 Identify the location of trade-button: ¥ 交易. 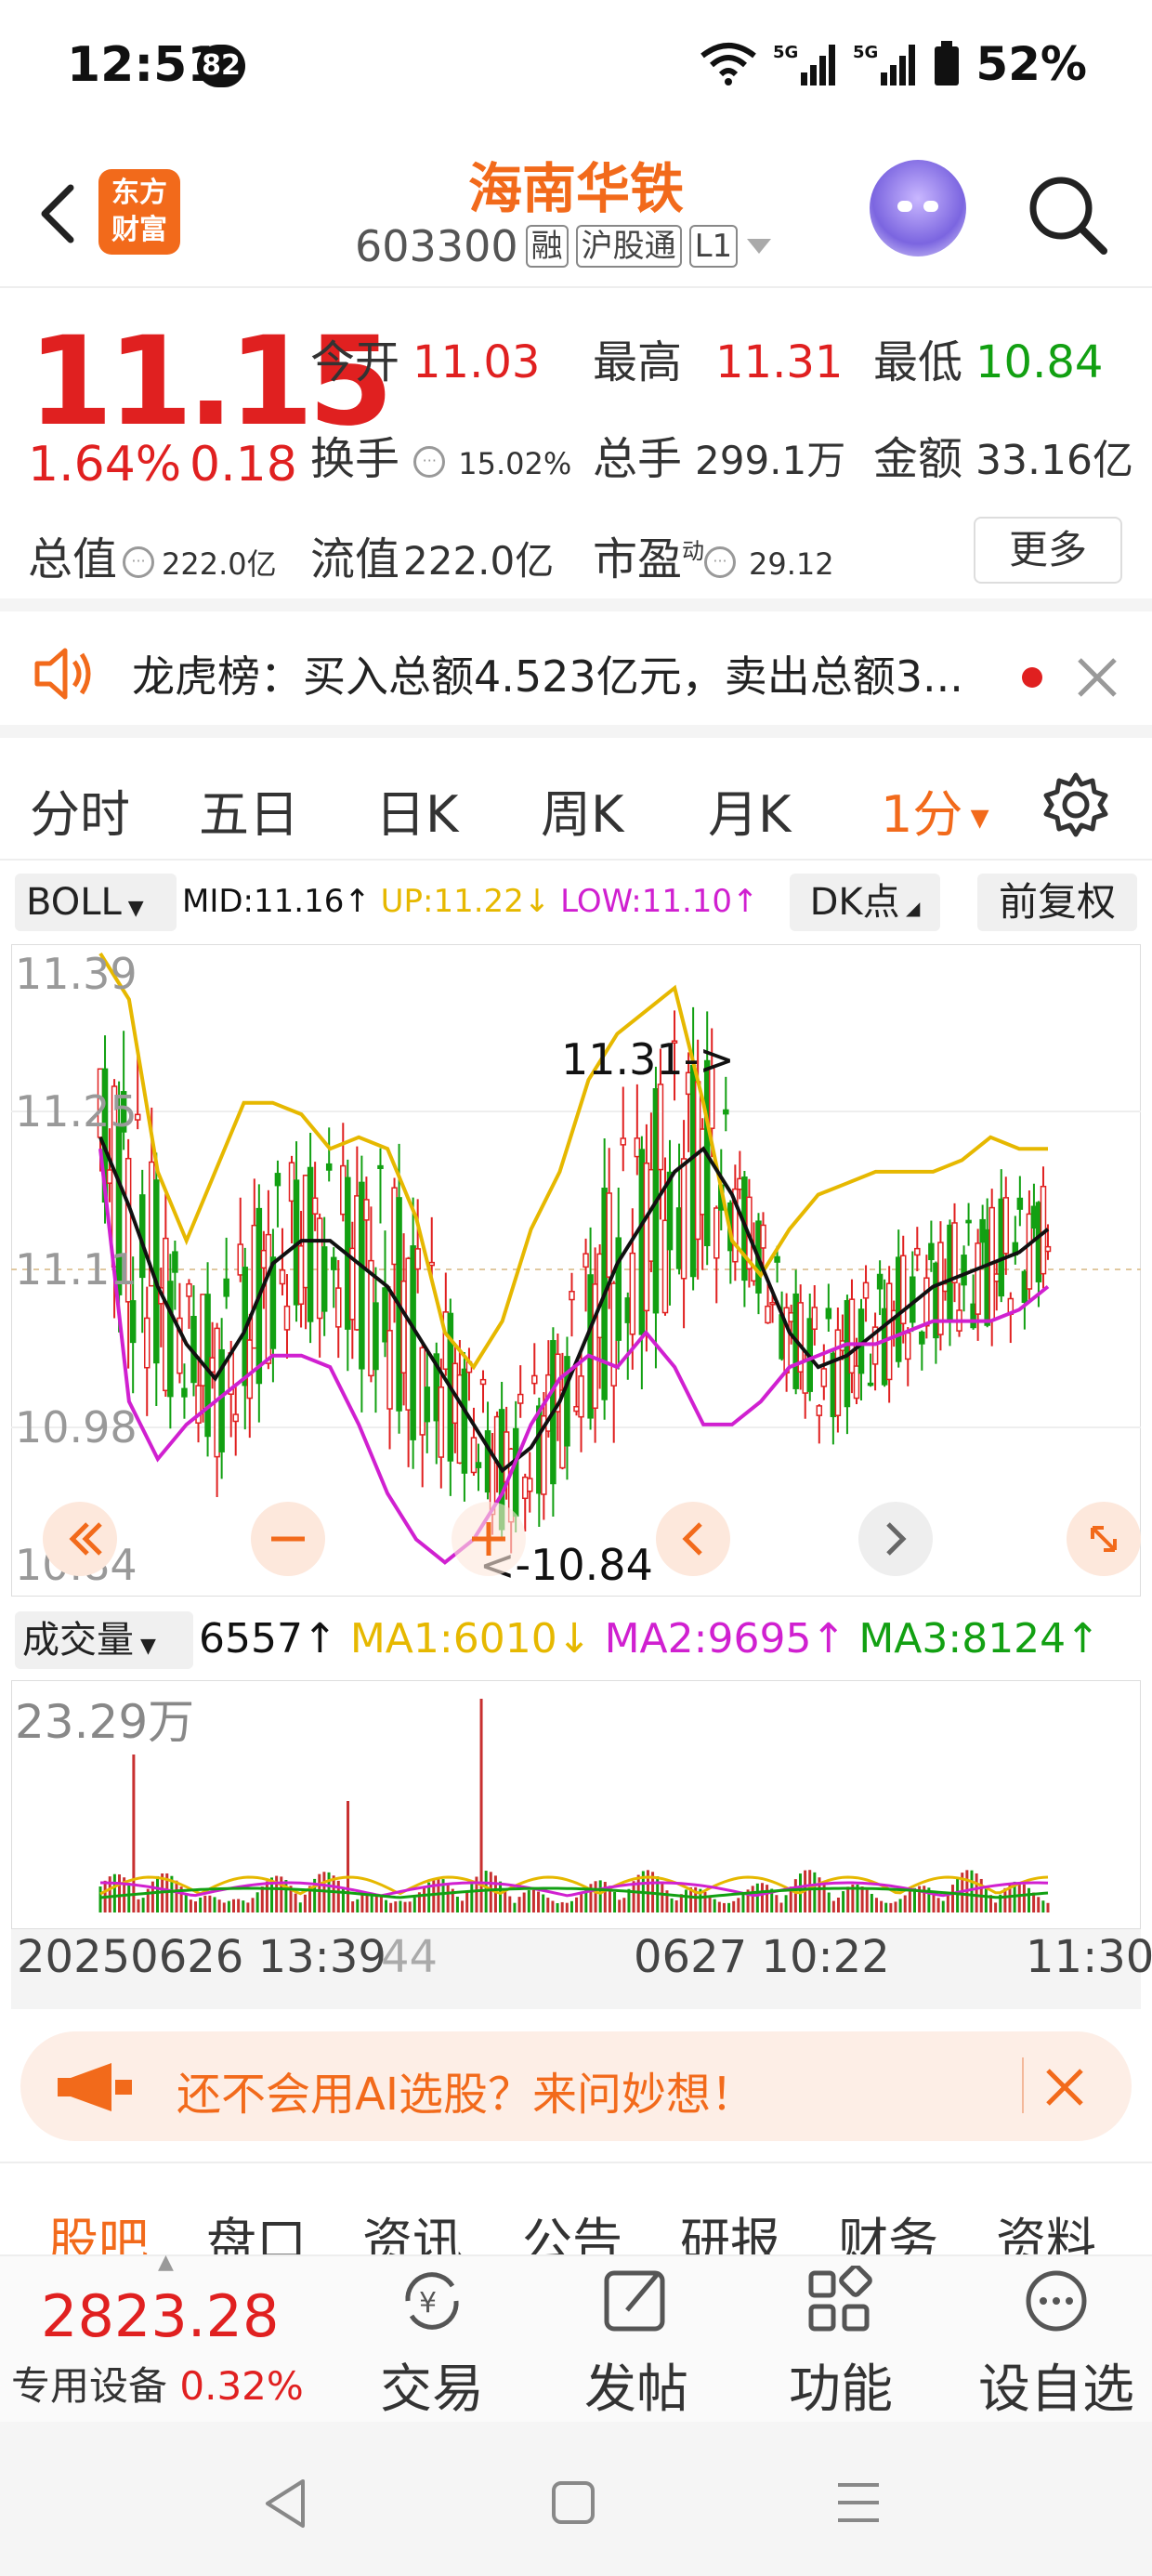
(432, 2344).